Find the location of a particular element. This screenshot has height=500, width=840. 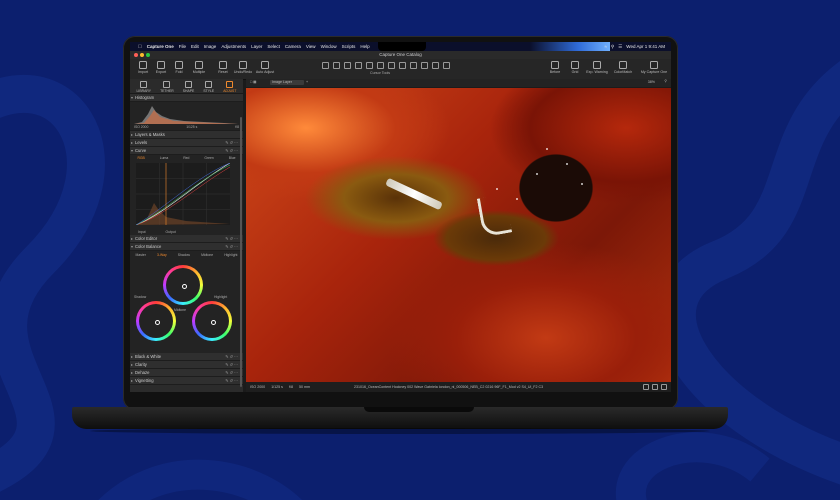

section-black-white: ▸ Black & White ✎↺⋯ is located at coordinates (186, 357).